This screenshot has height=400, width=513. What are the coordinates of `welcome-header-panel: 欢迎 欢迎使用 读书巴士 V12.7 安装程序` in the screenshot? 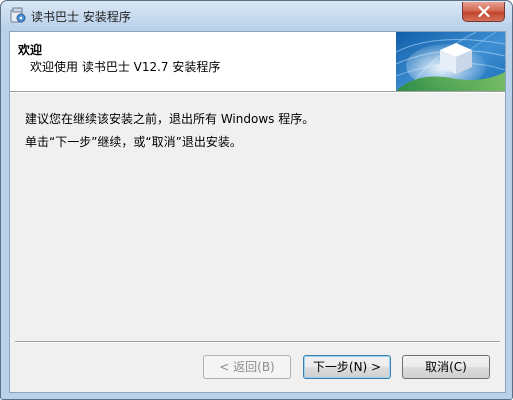 It's located at (257, 62).